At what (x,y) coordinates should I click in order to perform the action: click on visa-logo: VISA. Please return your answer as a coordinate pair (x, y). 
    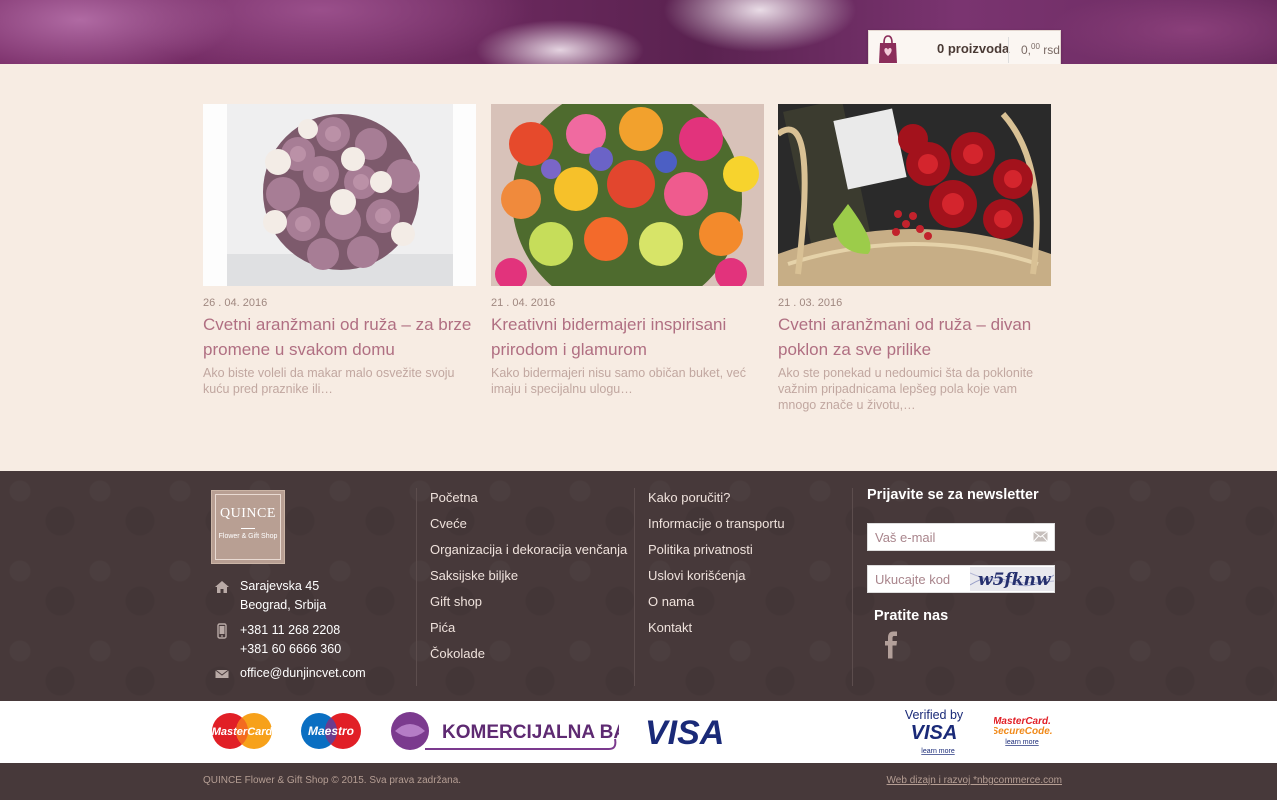
    Looking at the image, I should click on (684, 731).